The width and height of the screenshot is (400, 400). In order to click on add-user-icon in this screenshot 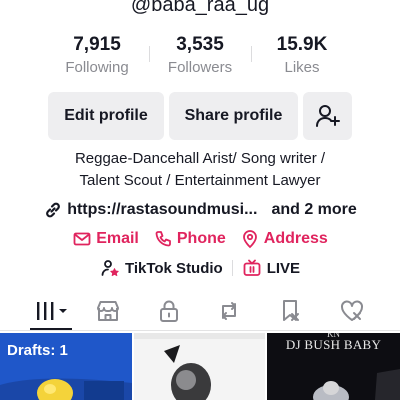, I will do `click(327, 116)`.